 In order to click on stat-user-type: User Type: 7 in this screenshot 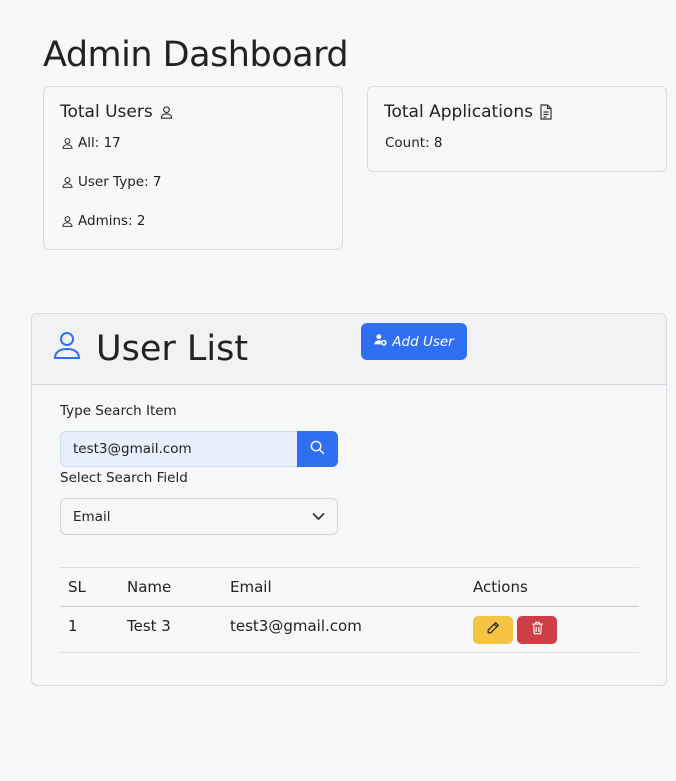, I will do `click(111, 182)`.